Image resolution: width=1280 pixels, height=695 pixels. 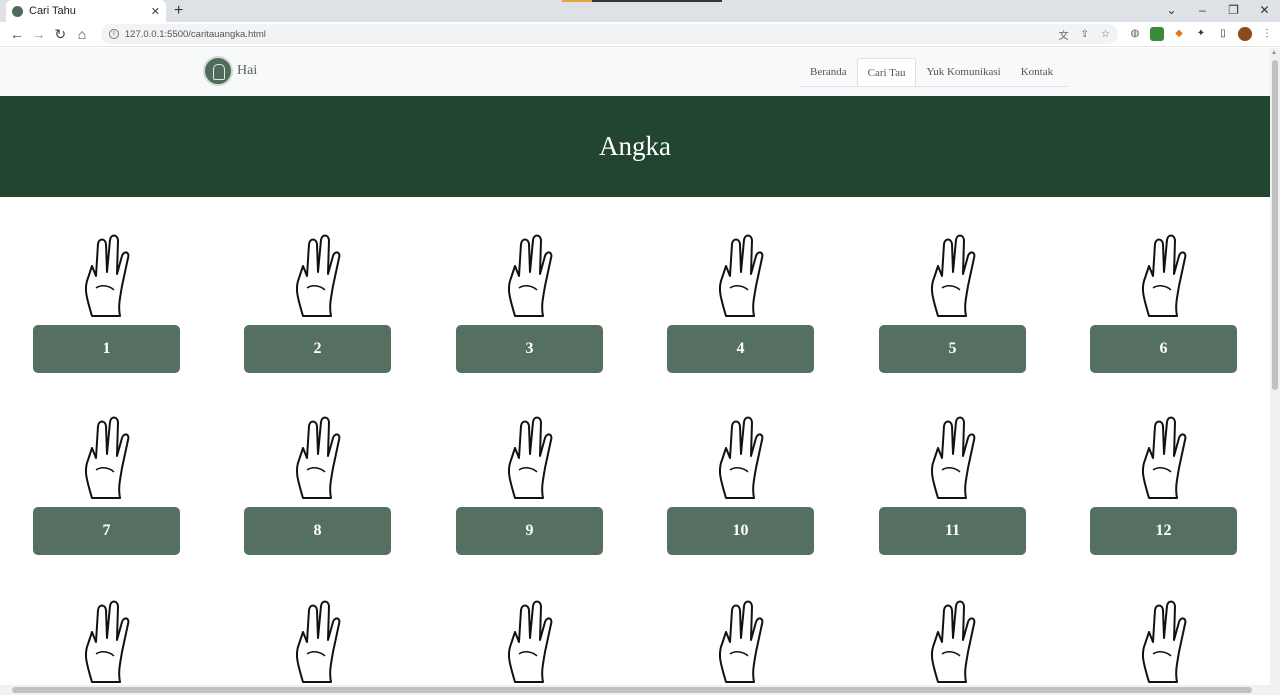 I want to click on window-controls: ⌄ – ❐ ✕, so click(x=1218, y=11).